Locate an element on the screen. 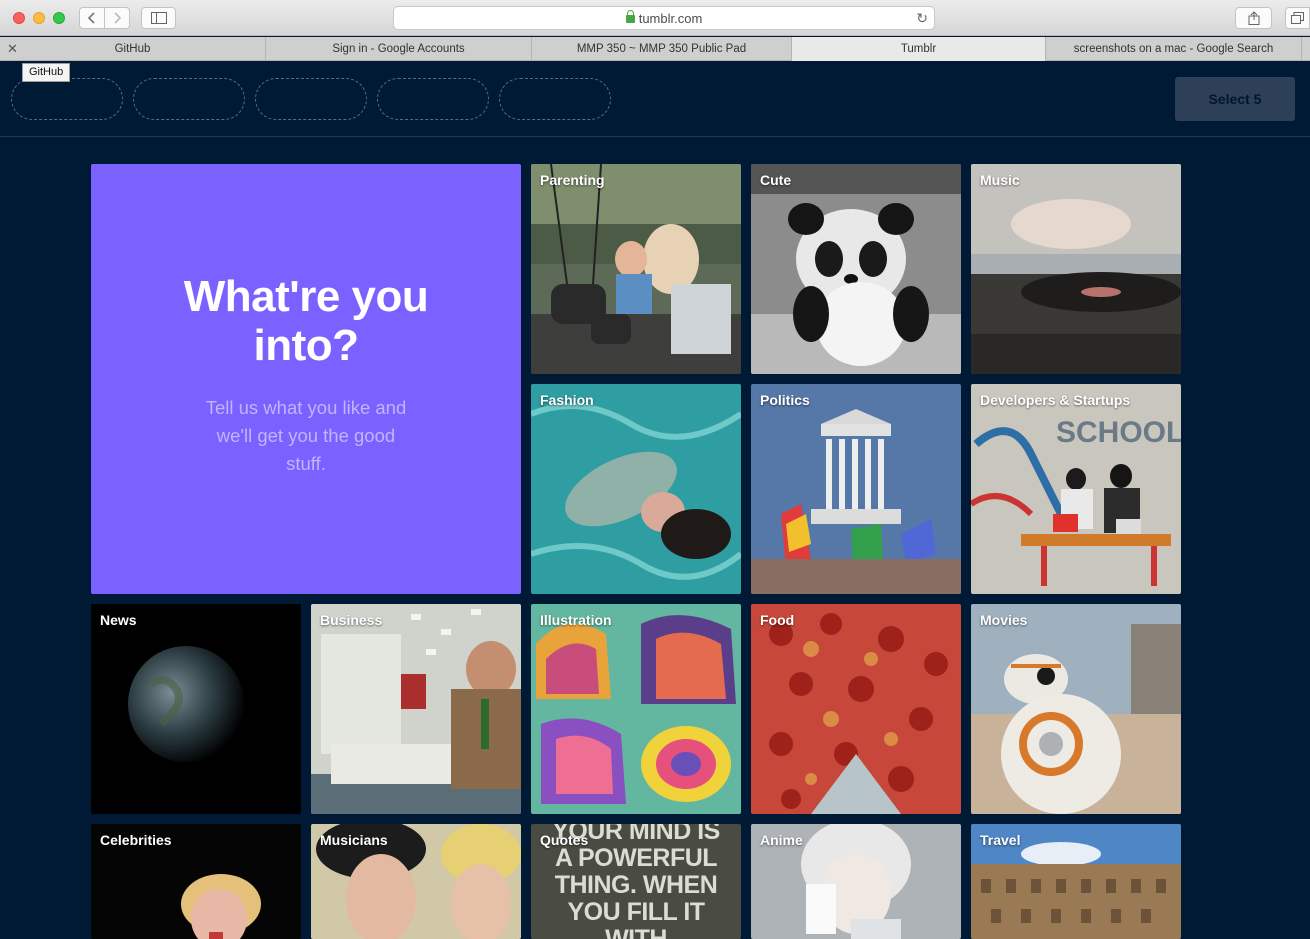  chevron-left-icon is located at coordinates (91, 18).